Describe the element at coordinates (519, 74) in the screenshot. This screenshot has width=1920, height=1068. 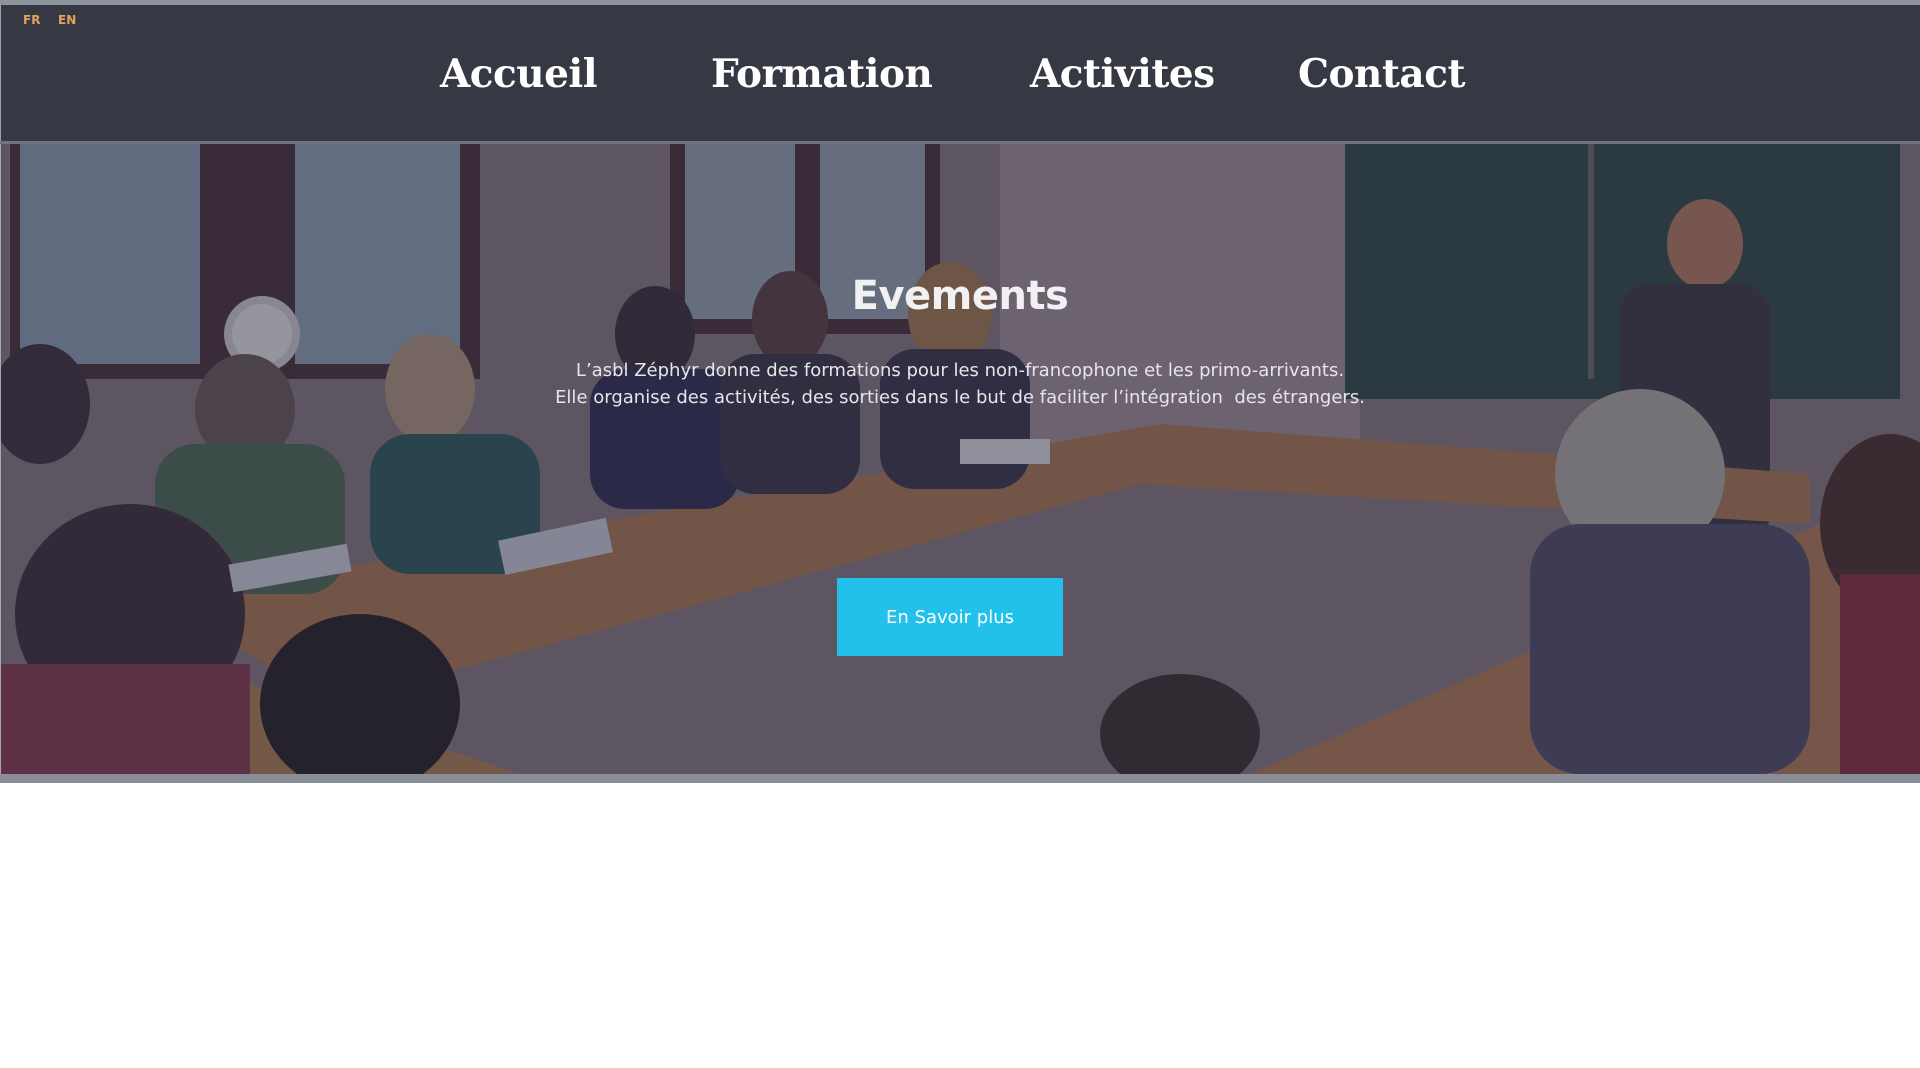
I see `nav-accueil: Accueil` at that location.